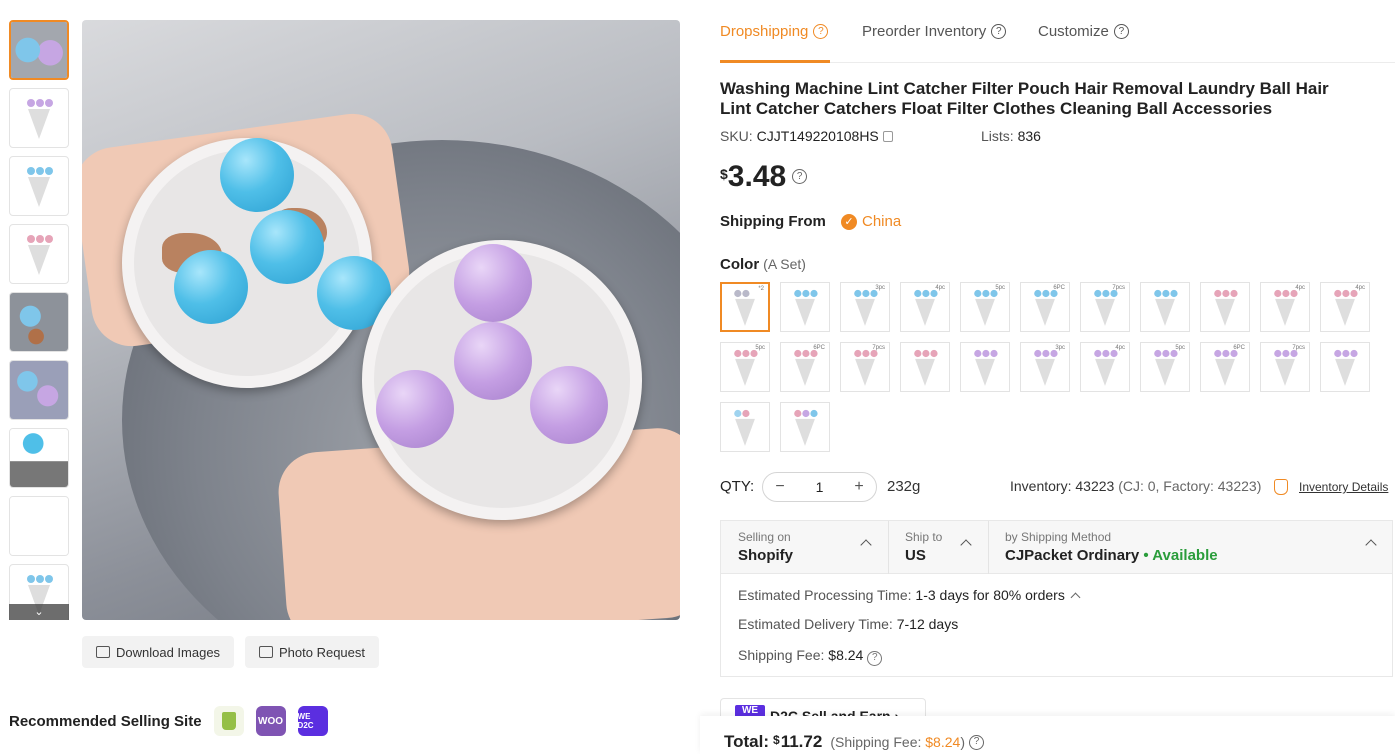  I want to click on tab-preorder-inventory: Preorder Inventory?, so click(934, 31).